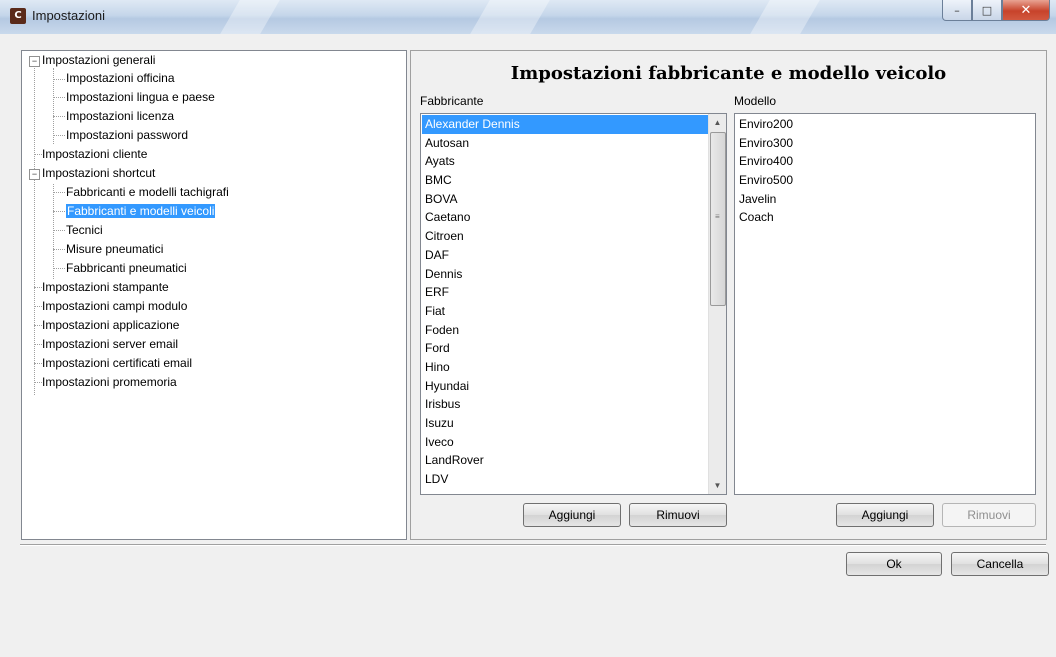  What do you see at coordinates (885, 199) in the screenshot?
I see `list-item: Javelin` at bounding box center [885, 199].